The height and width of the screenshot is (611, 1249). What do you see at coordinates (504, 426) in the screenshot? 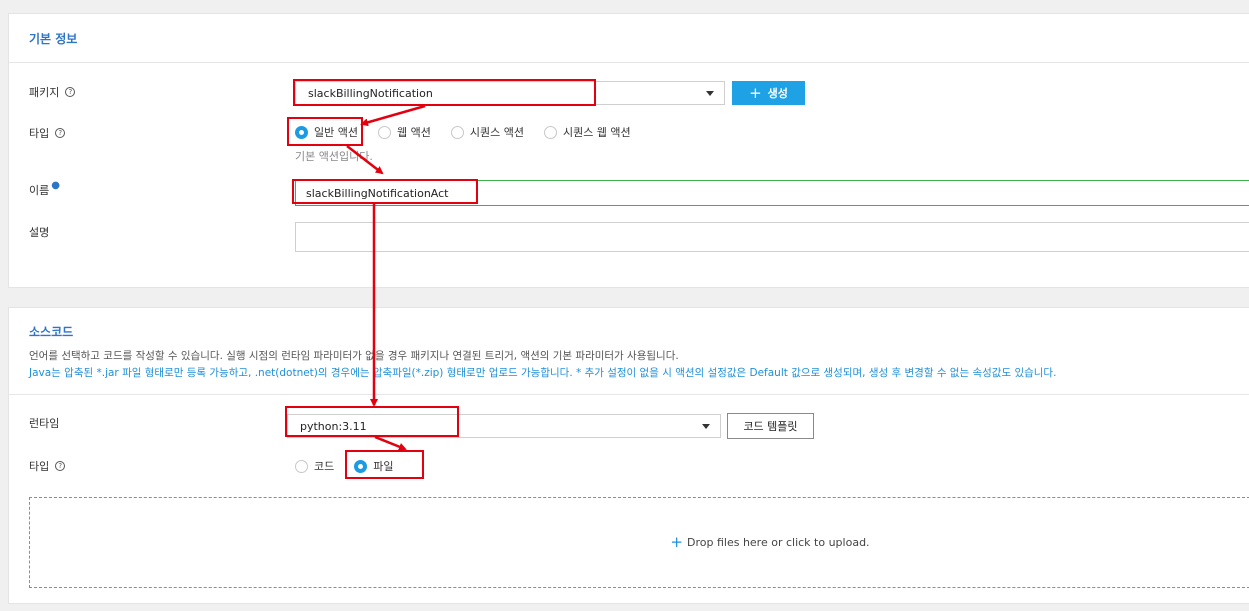
I see `runtime-select: python:3.11` at bounding box center [504, 426].